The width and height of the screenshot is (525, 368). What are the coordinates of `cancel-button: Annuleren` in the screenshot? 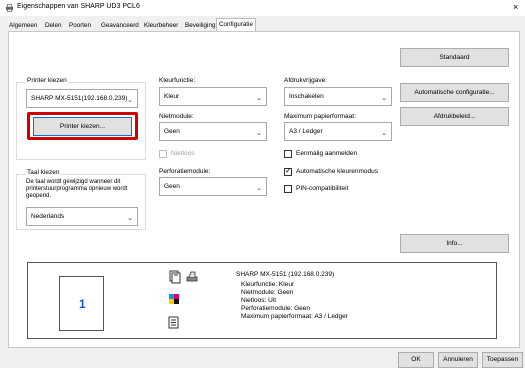 It's located at (458, 360).